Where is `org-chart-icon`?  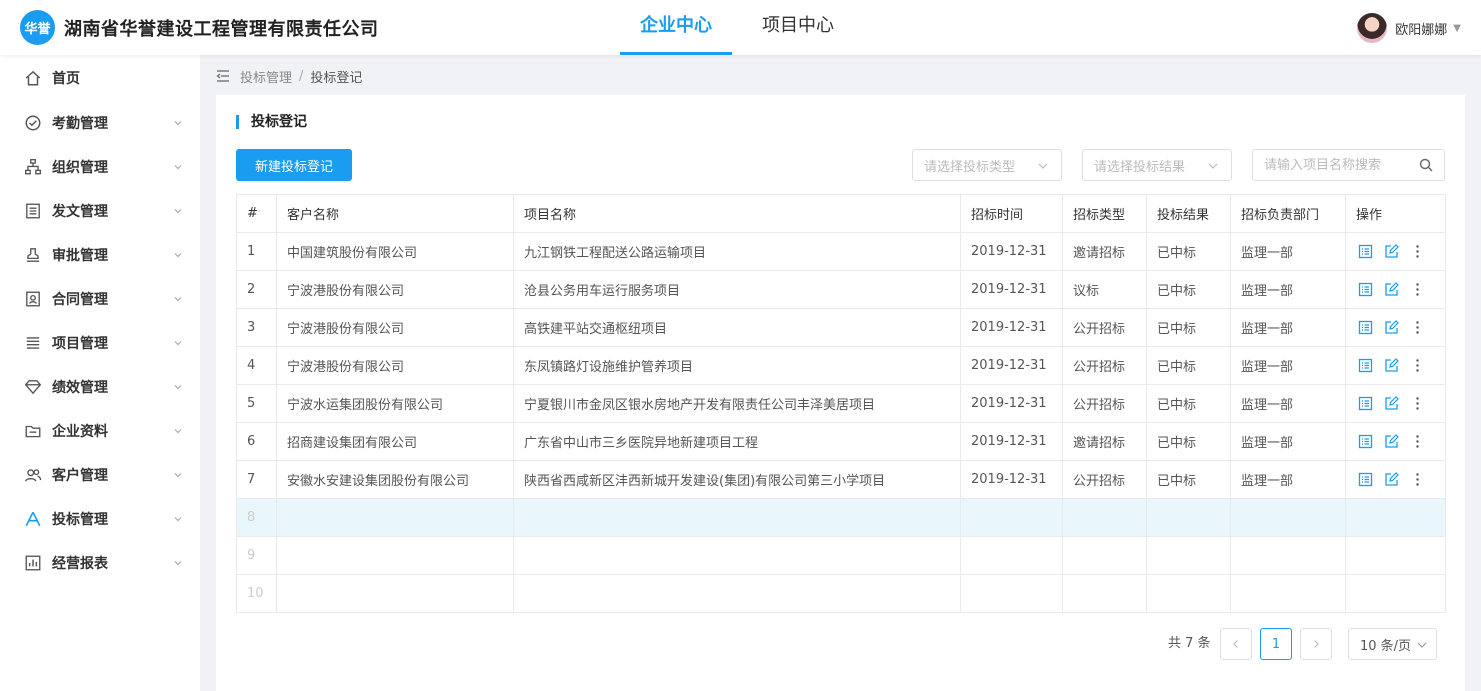
org-chart-icon is located at coordinates (33, 167).